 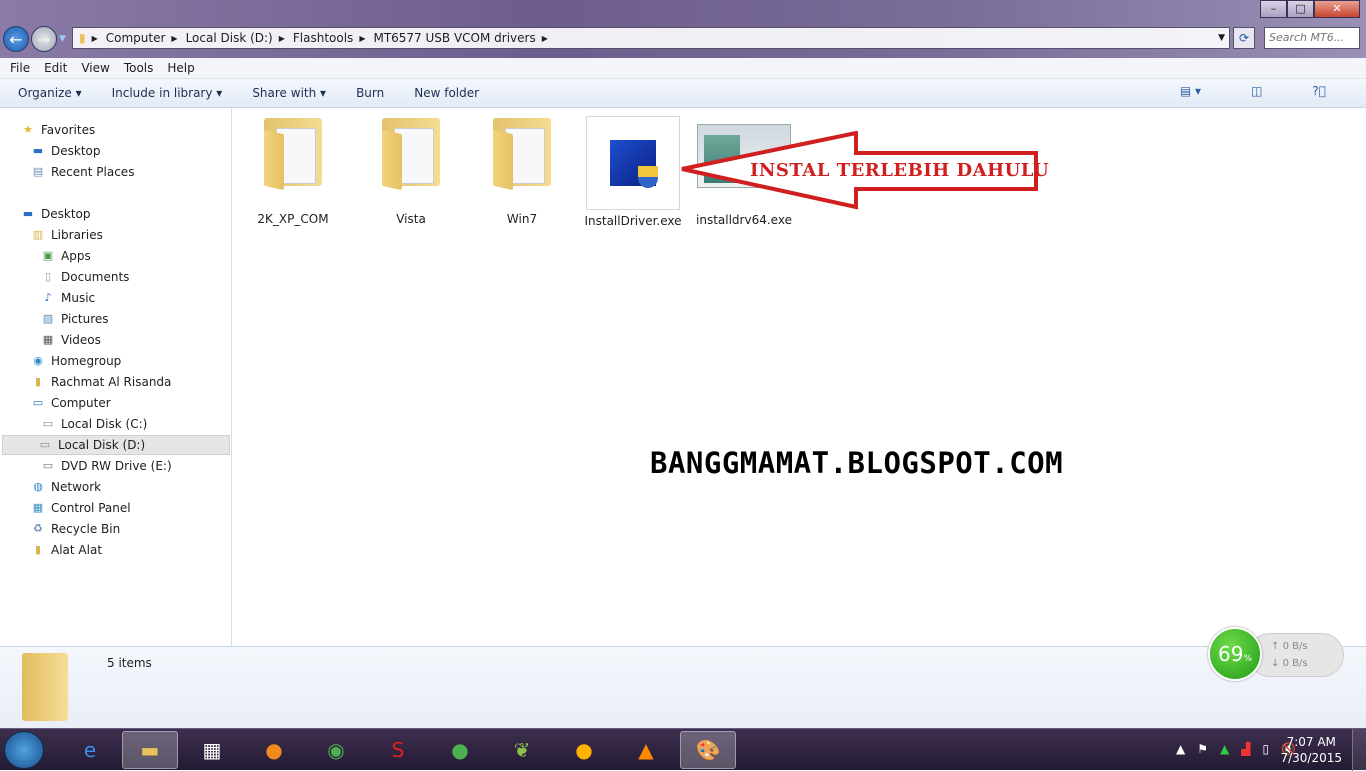 What do you see at coordinates (229, 38) in the screenshot?
I see `breadcrumb-local-disk-d: Local Disk (D:)` at bounding box center [229, 38].